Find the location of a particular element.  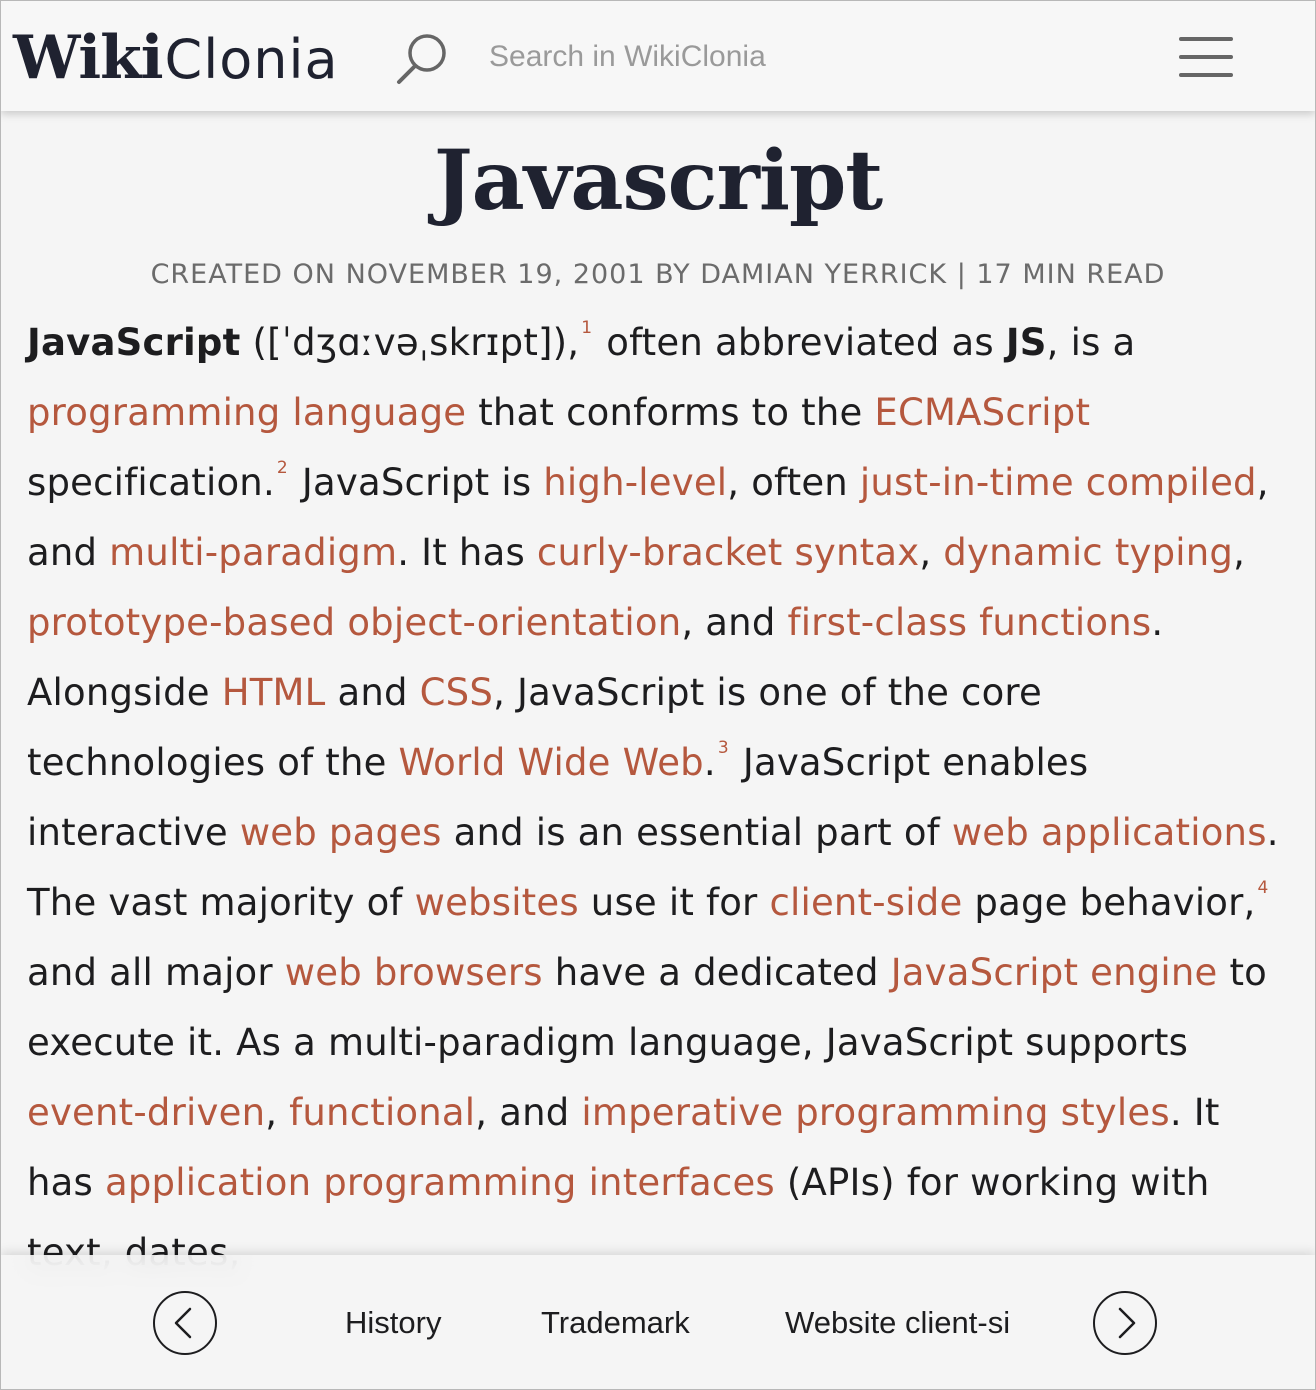

body-text-run: . It has is located at coordinates (467, 552).